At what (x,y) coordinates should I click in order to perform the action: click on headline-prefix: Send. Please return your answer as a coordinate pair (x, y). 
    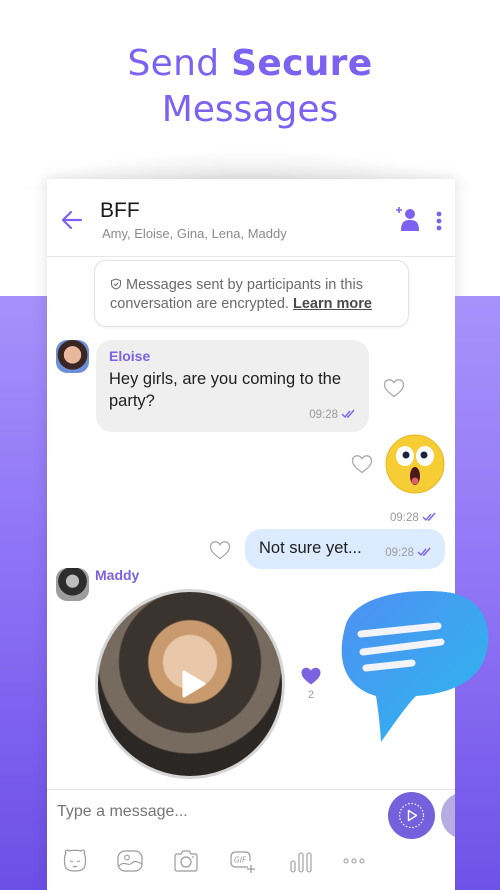
    Looking at the image, I should click on (179, 63).